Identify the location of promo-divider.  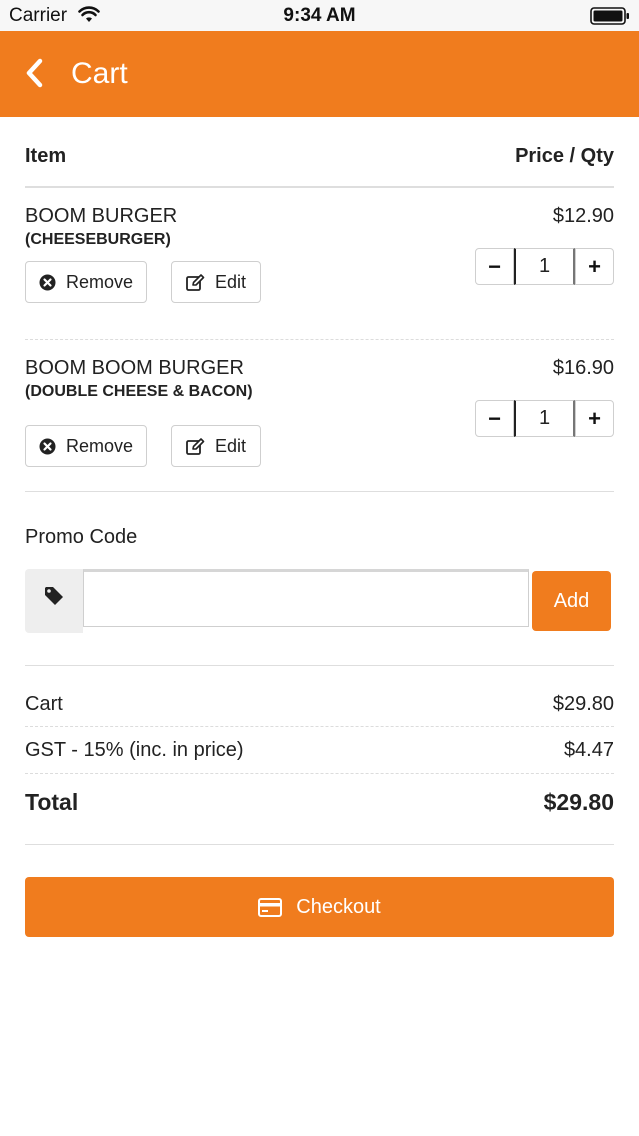
(319, 665).